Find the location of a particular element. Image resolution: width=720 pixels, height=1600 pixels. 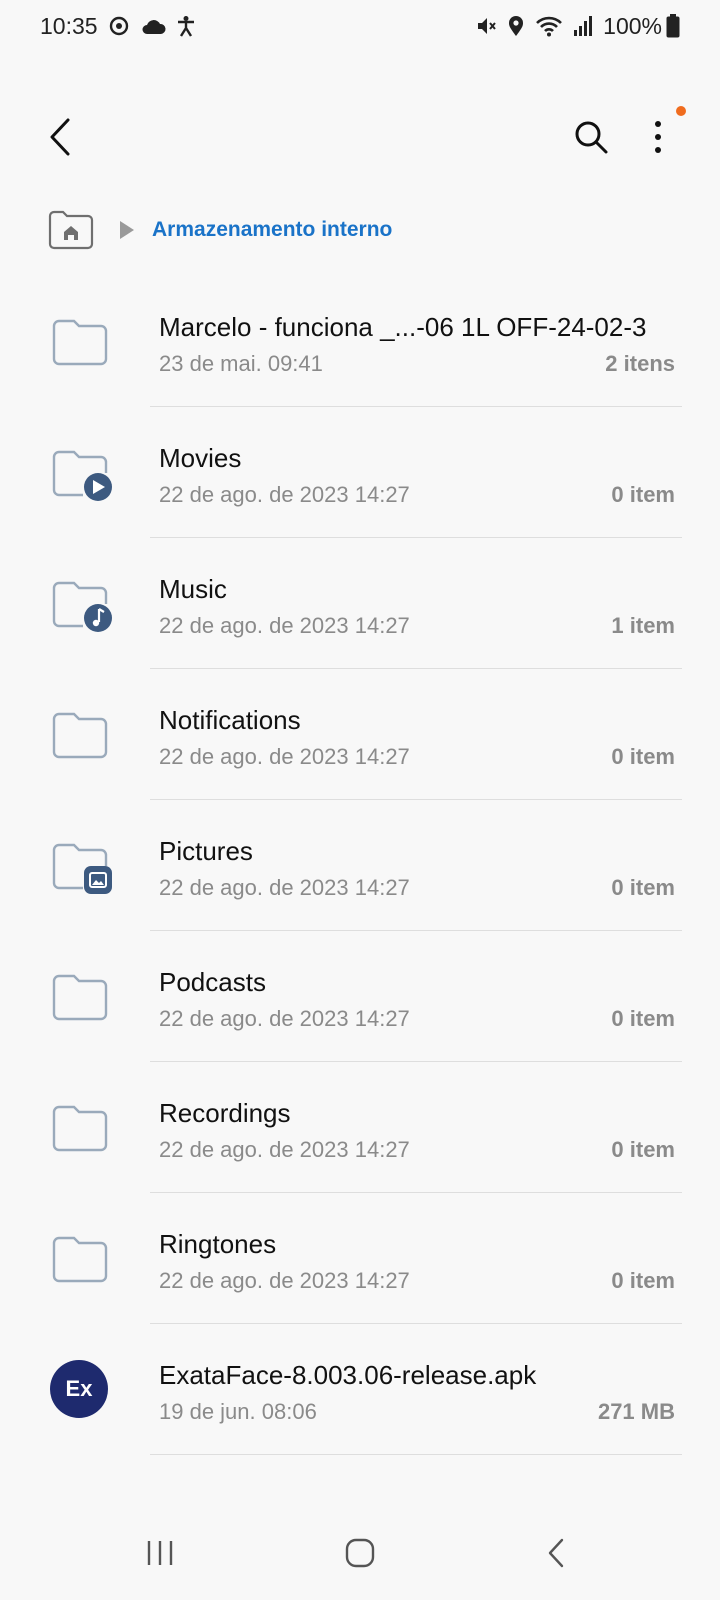

divider is located at coordinates (416, 1454).